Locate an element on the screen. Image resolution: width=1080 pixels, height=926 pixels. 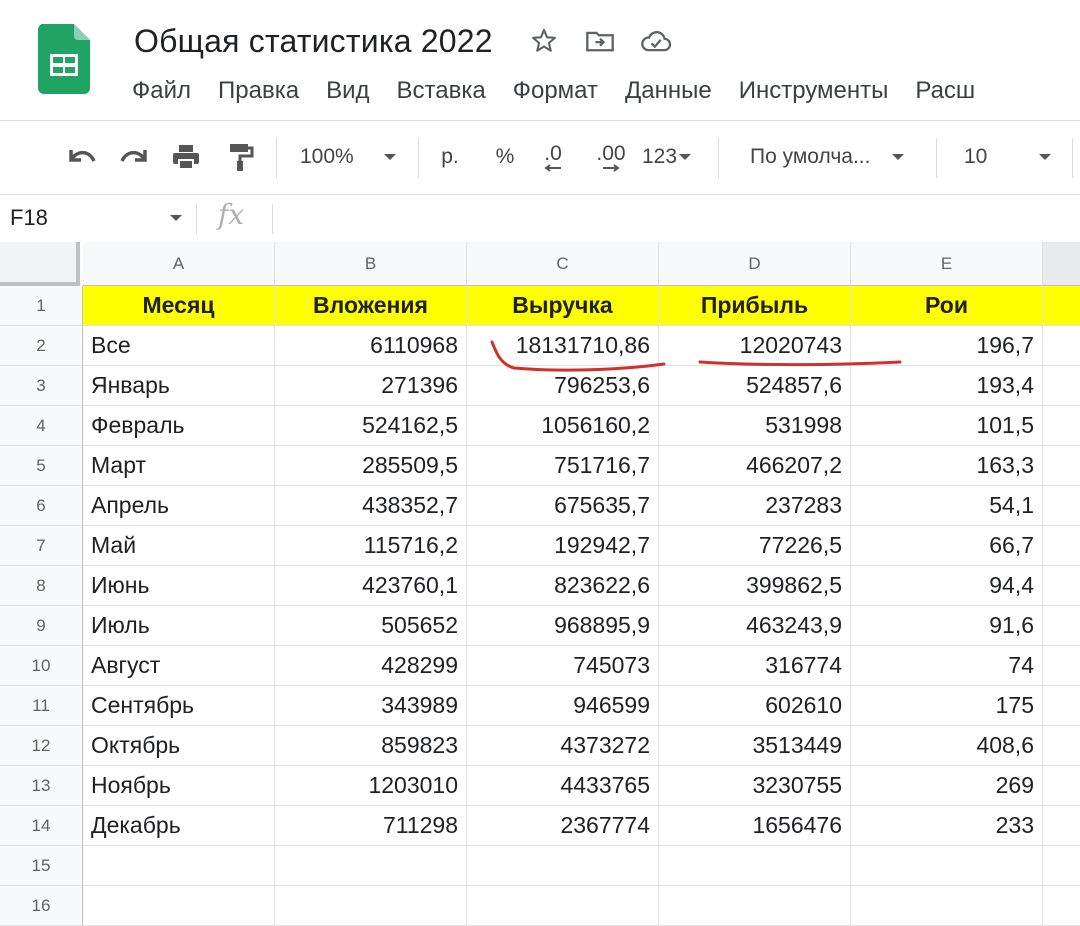
cell-month-header: Месяц is located at coordinates (179, 306).